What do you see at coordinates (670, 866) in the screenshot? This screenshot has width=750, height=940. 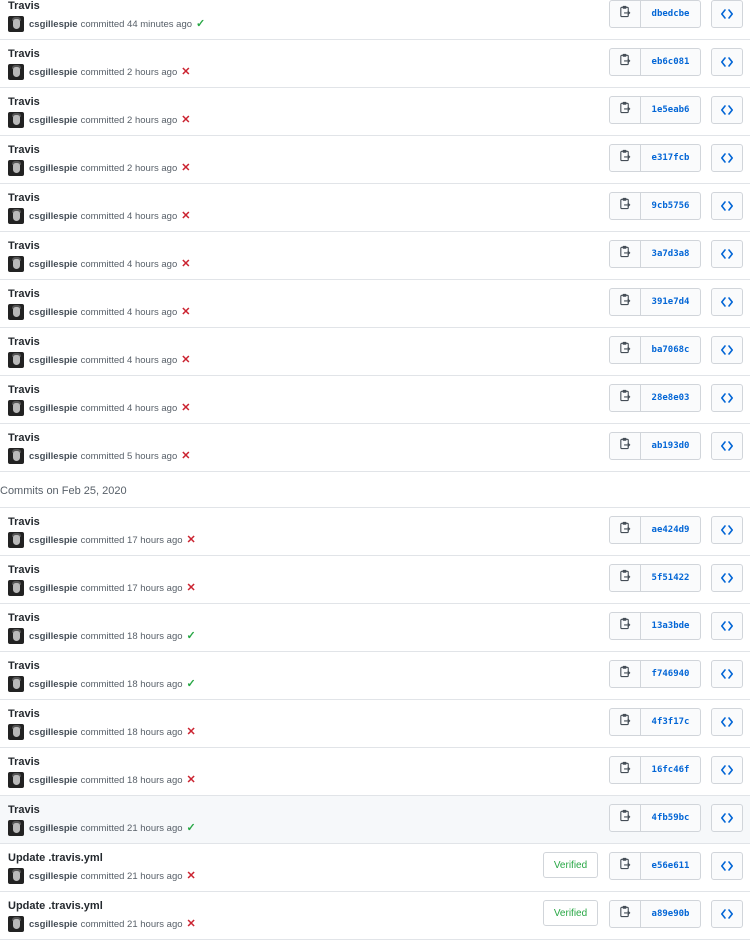 I see `commit-sha-link: e56e611` at bounding box center [670, 866].